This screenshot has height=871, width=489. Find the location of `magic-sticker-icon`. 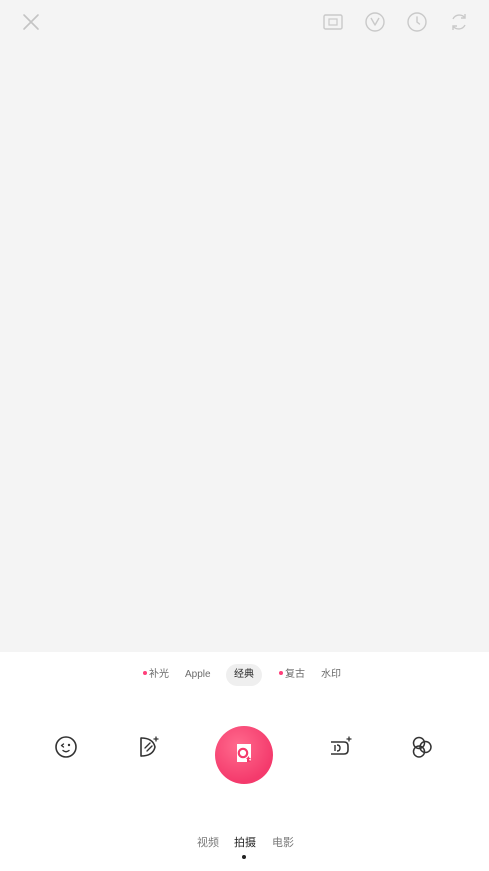

magic-sticker-icon is located at coordinates (148, 747).